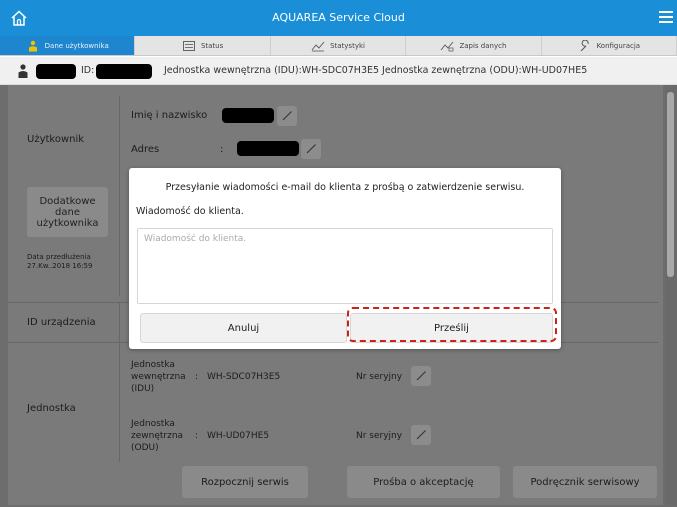 This screenshot has height=507, width=677. Describe the element at coordinates (447, 46) in the screenshot. I see `log-chart-icon` at that location.